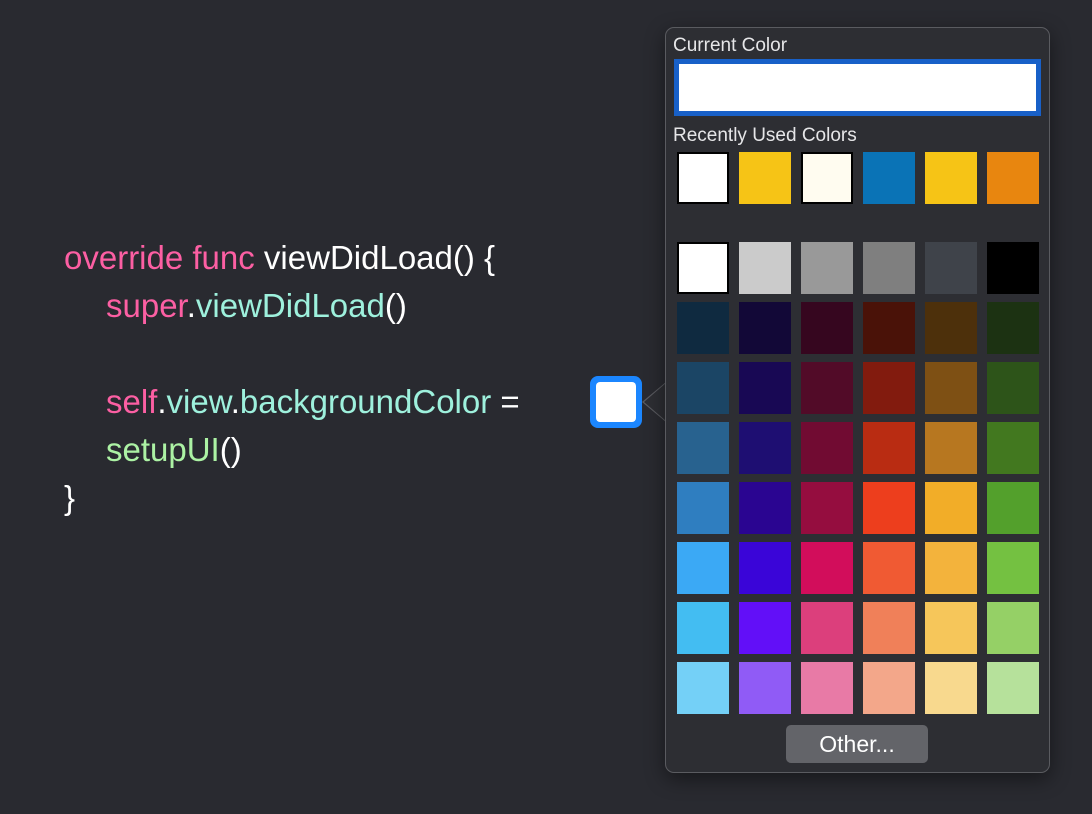 The image size is (1092, 814). I want to click on code-line-1: override func viewDidLoad() {, so click(279, 258).